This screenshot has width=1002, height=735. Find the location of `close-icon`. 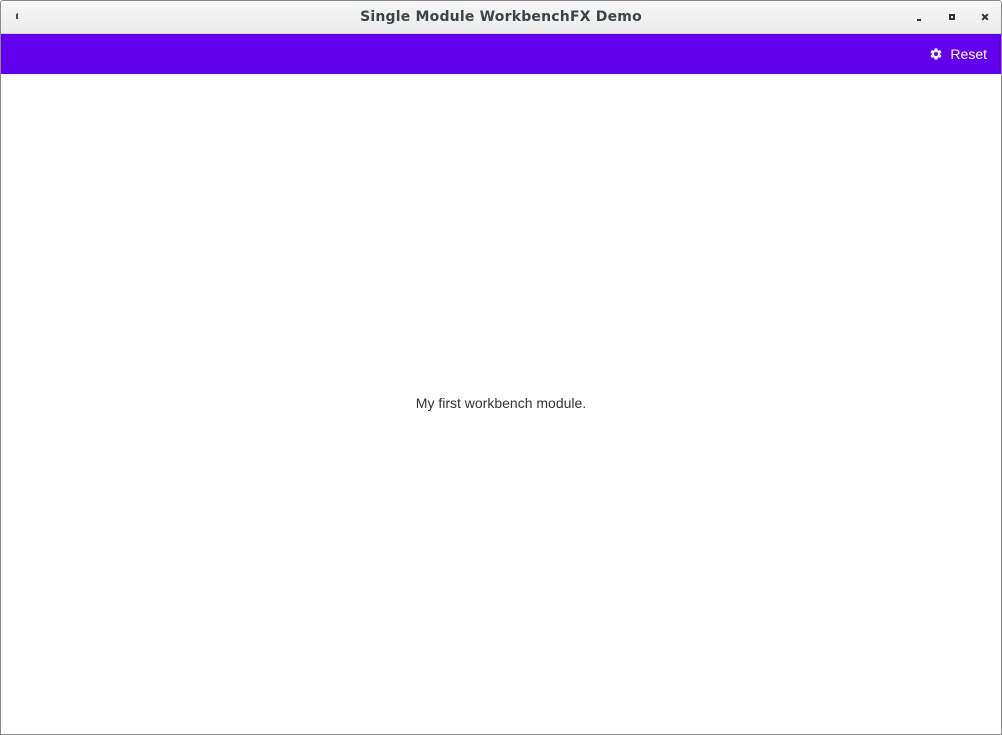

close-icon is located at coordinates (985, 17).